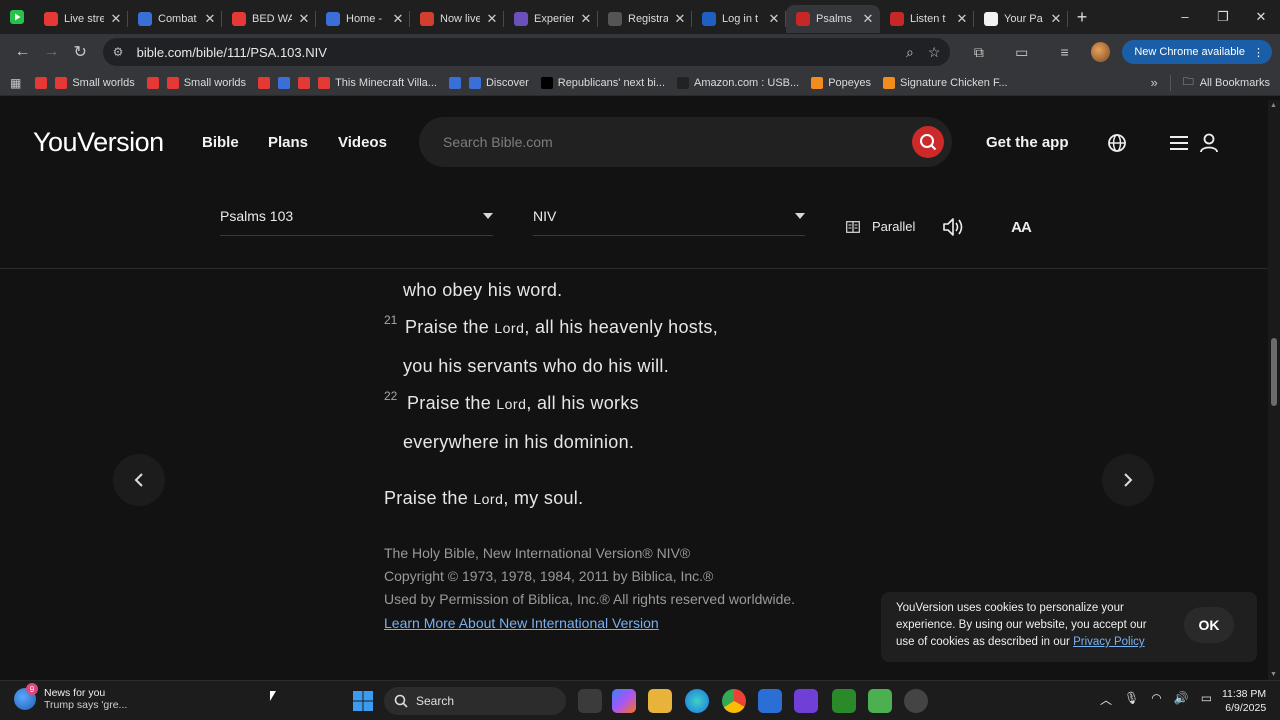 The width and height of the screenshot is (1280, 720). Describe the element at coordinates (1273, 105) in the screenshot. I see `scroll-up-icon: ▲` at that location.